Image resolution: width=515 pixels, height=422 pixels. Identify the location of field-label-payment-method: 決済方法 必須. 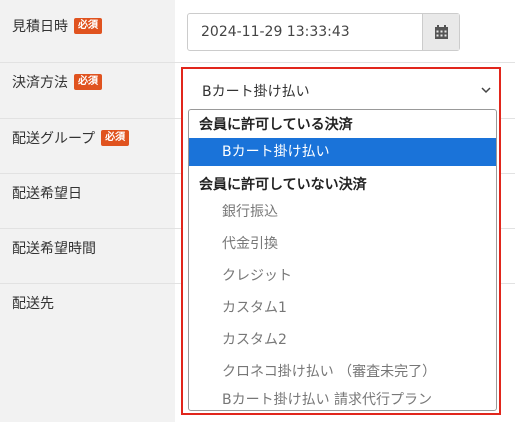
(57, 82).